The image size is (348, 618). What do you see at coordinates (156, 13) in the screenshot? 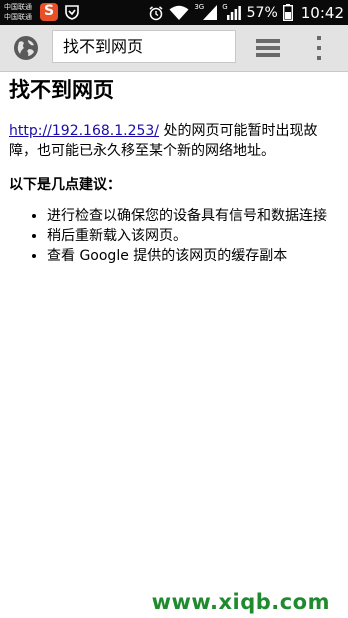
I see `alarm-icon` at bounding box center [156, 13].